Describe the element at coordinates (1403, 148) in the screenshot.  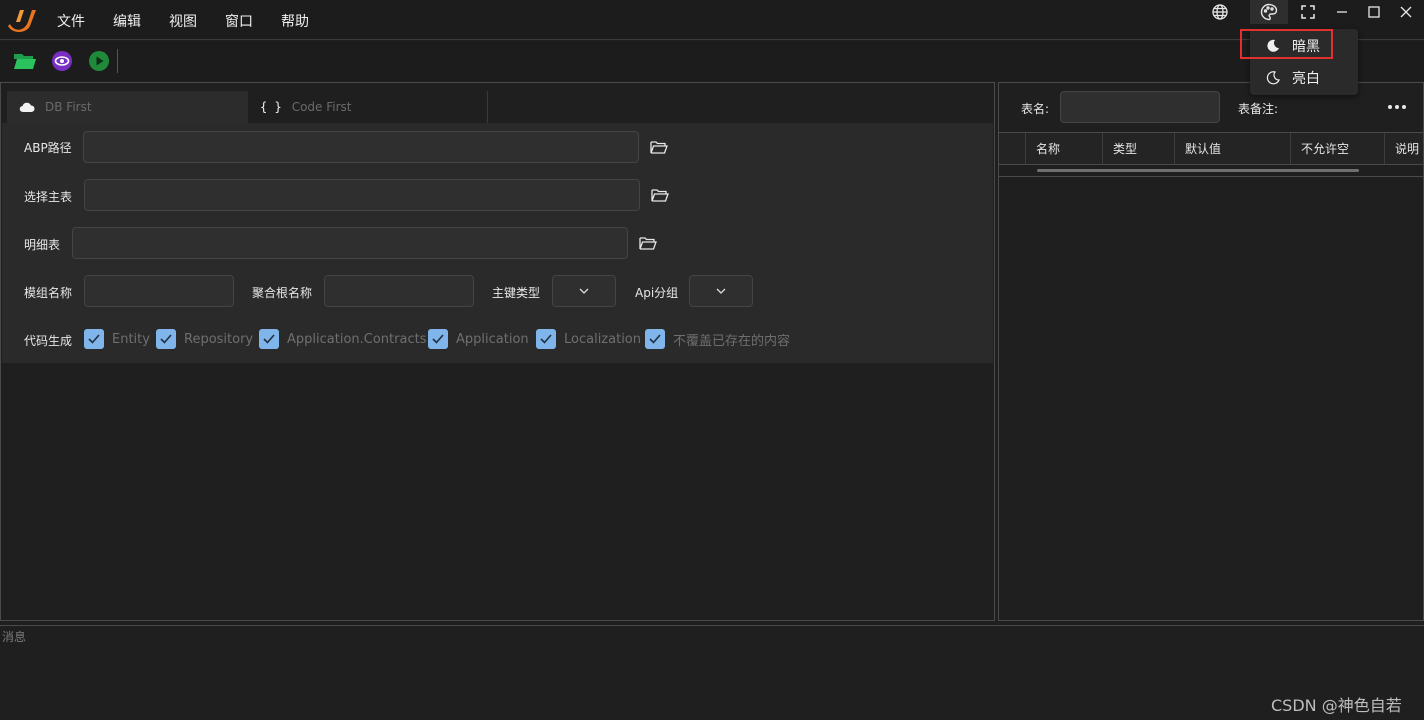
I see `column-header-description: 说明` at that location.